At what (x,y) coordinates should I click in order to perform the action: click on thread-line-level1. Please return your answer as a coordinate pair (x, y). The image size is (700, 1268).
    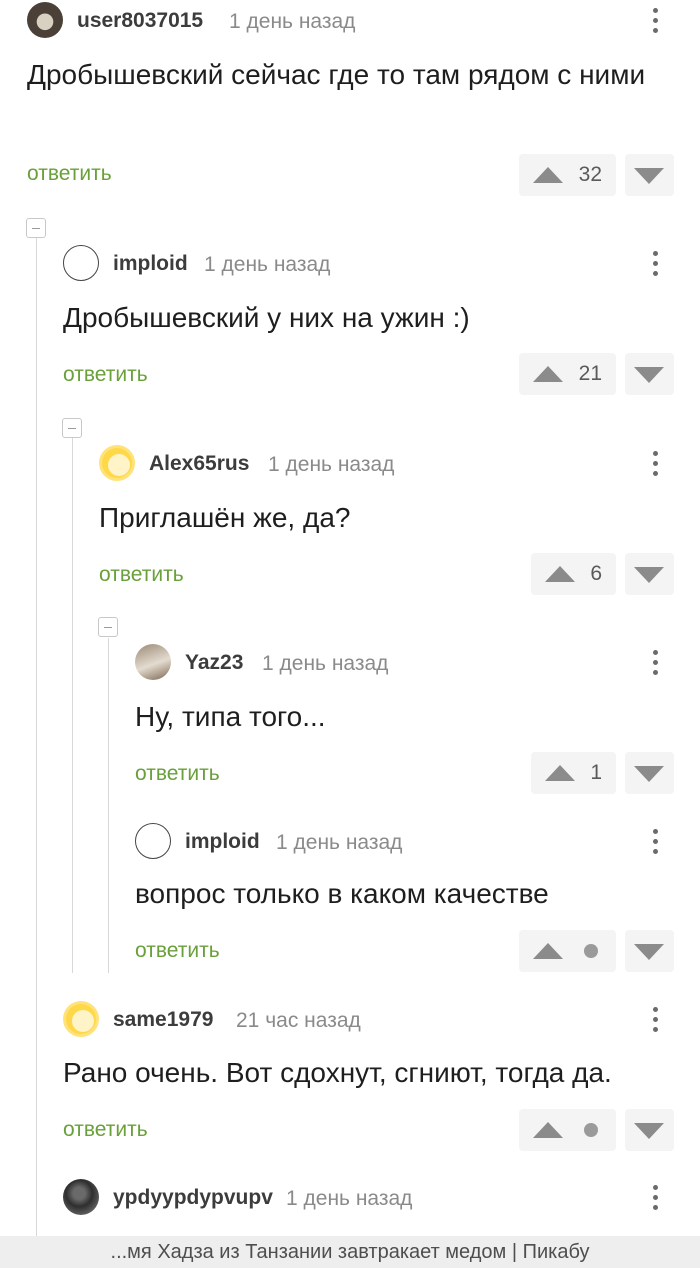
    Looking at the image, I should click on (36, 738).